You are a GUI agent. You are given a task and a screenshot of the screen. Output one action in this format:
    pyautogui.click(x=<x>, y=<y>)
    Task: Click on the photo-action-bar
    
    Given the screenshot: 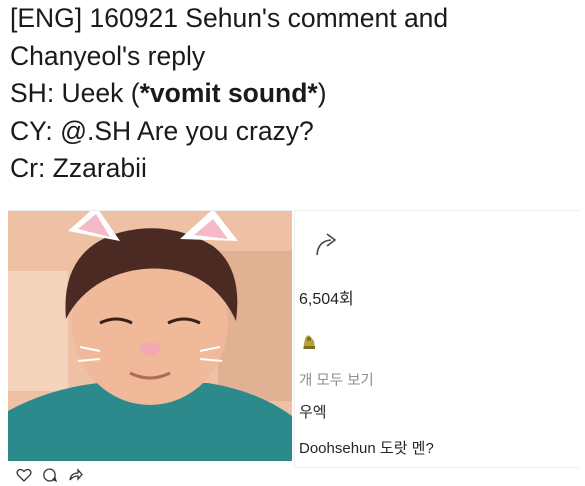 What is the action you would take?
    pyautogui.click(x=150, y=474)
    